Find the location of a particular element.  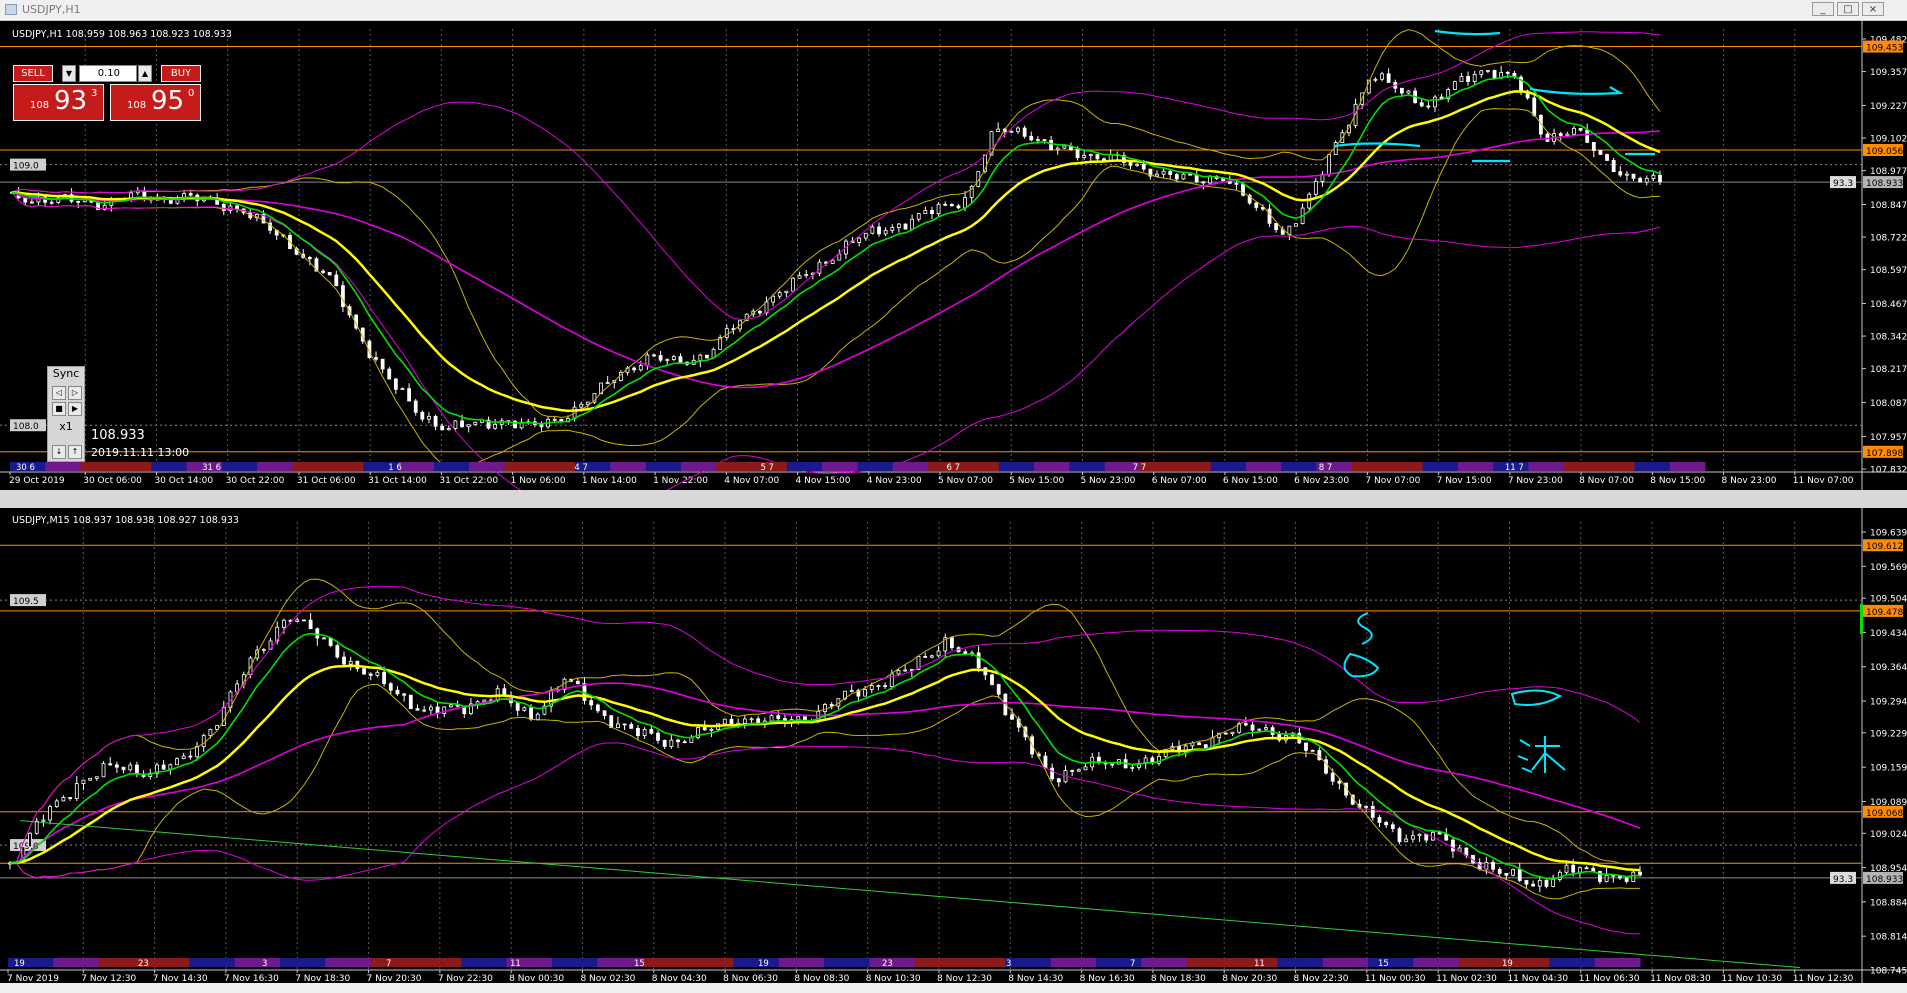

one-click-trading-panel: SELL ▼ 0.10 ▲ BUY 108 93 3 108 95 0 is located at coordinates (107, 93).